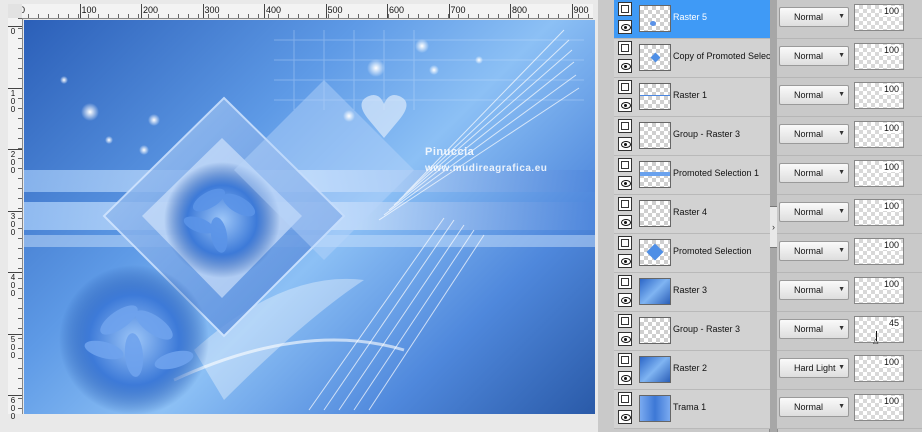  What do you see at coordinates (692, 58) in the screenshot?
I see `layer-row: Copy of Promoted Selection` at bounding box center [692, 58].